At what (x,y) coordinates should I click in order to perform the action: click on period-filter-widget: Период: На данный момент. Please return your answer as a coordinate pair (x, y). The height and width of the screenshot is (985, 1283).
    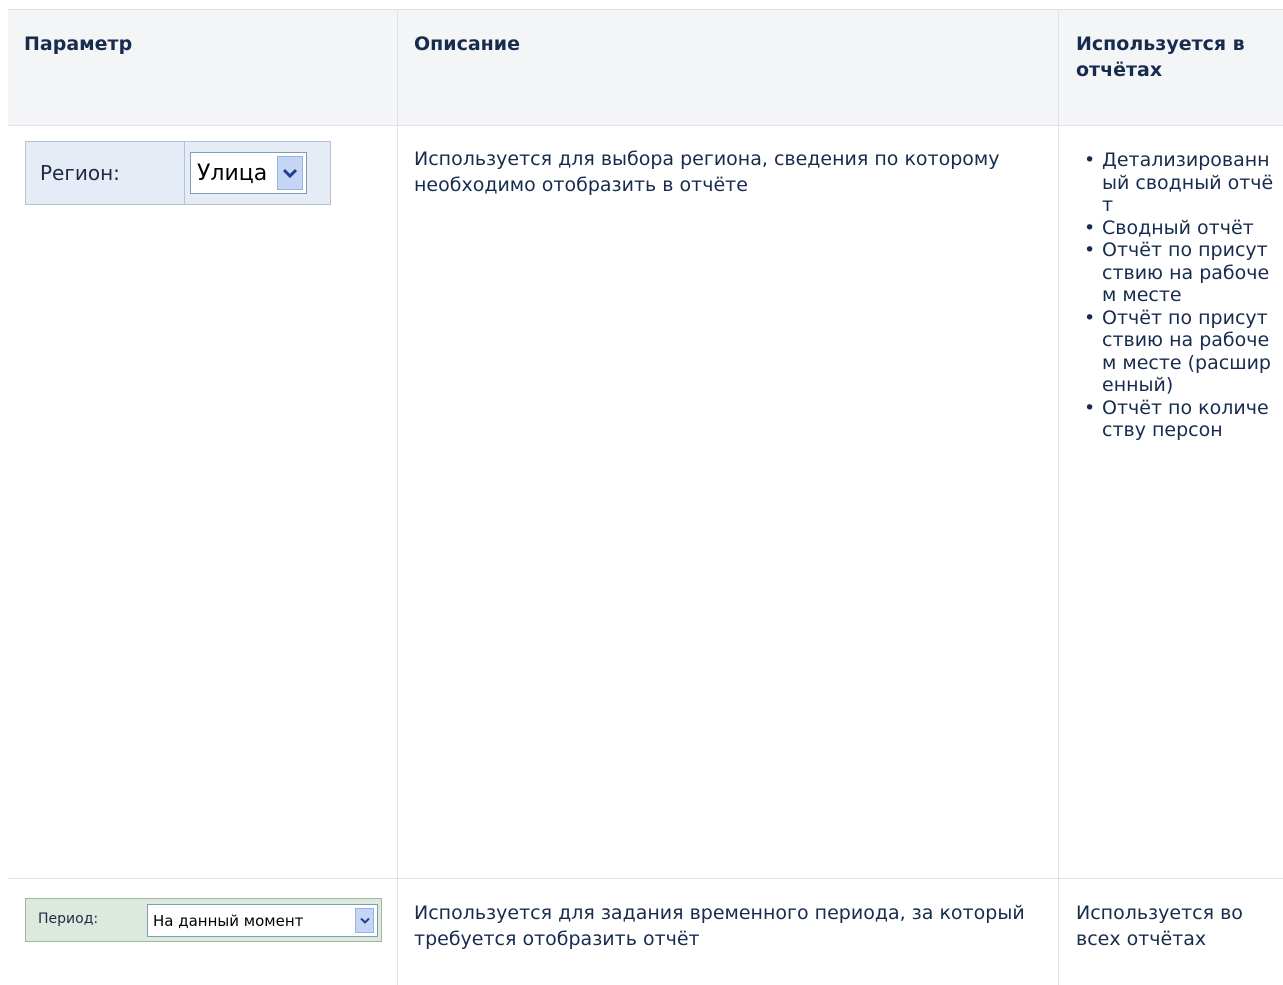
    Looking at the image, I should click on (203, 920).